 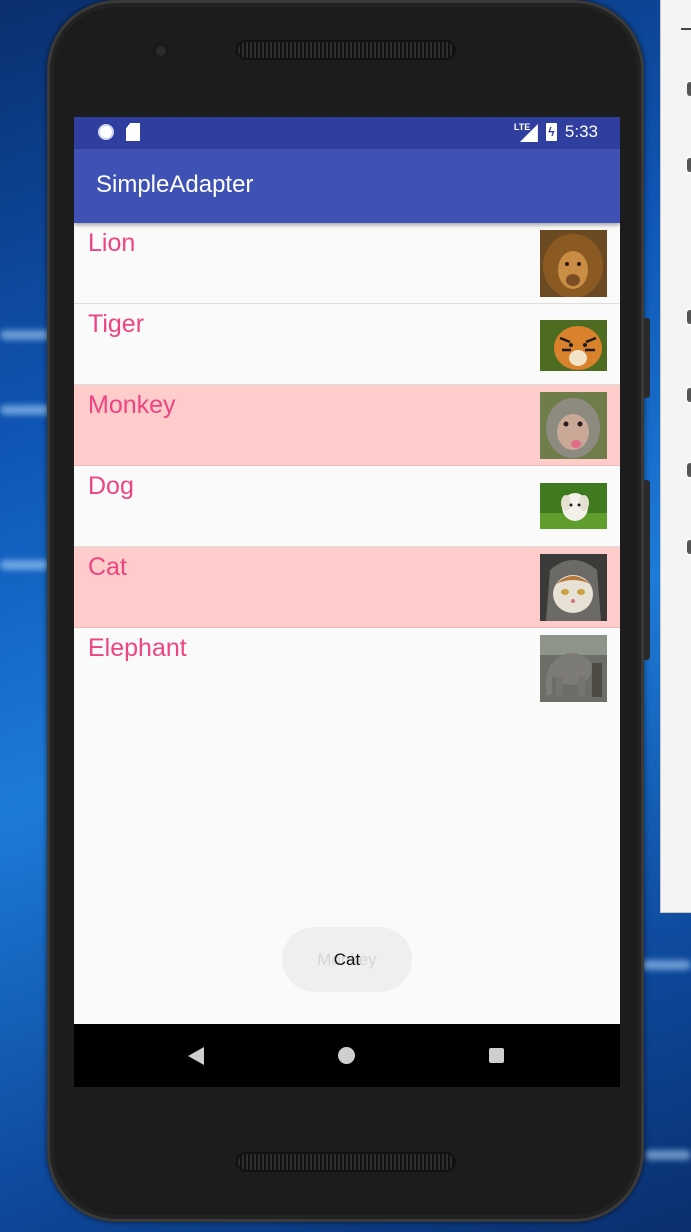 What do you see at coordinates (106, 132) in the screenshot?
I see `sync-icon` at bounding box center [106, 132].